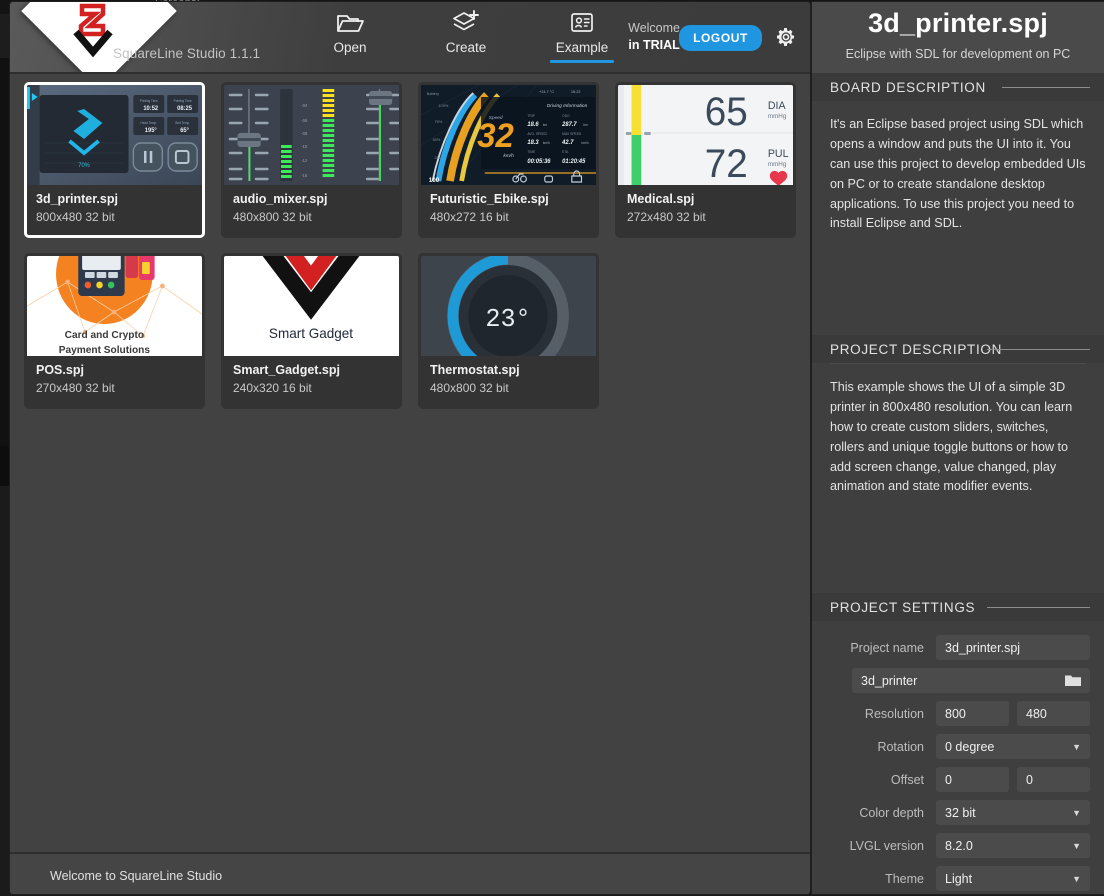  I want to click on lvgl-version-label: LVGL version, so click(886, 845).